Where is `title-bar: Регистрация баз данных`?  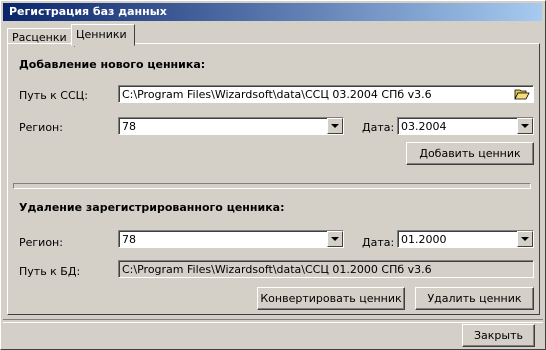
title-bar: Регистрация баз данных is located at coordinates (272, 12).